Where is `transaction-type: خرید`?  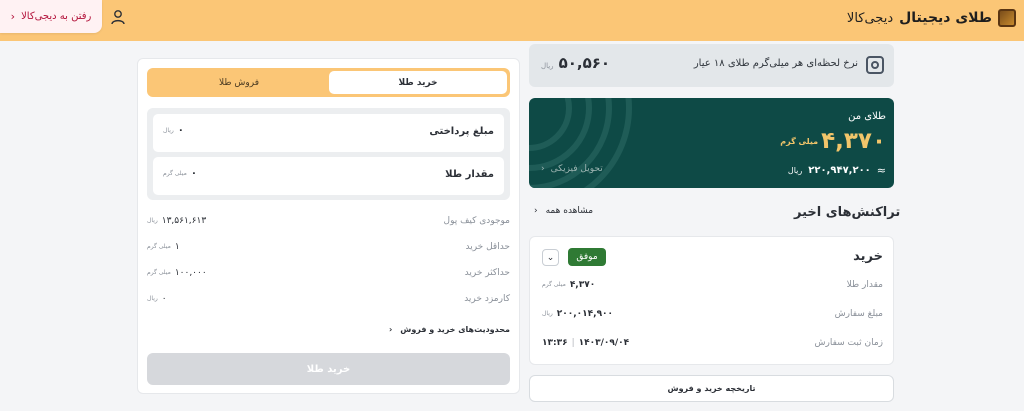
transaction-type: خرید is located at coordinates (868, 256).